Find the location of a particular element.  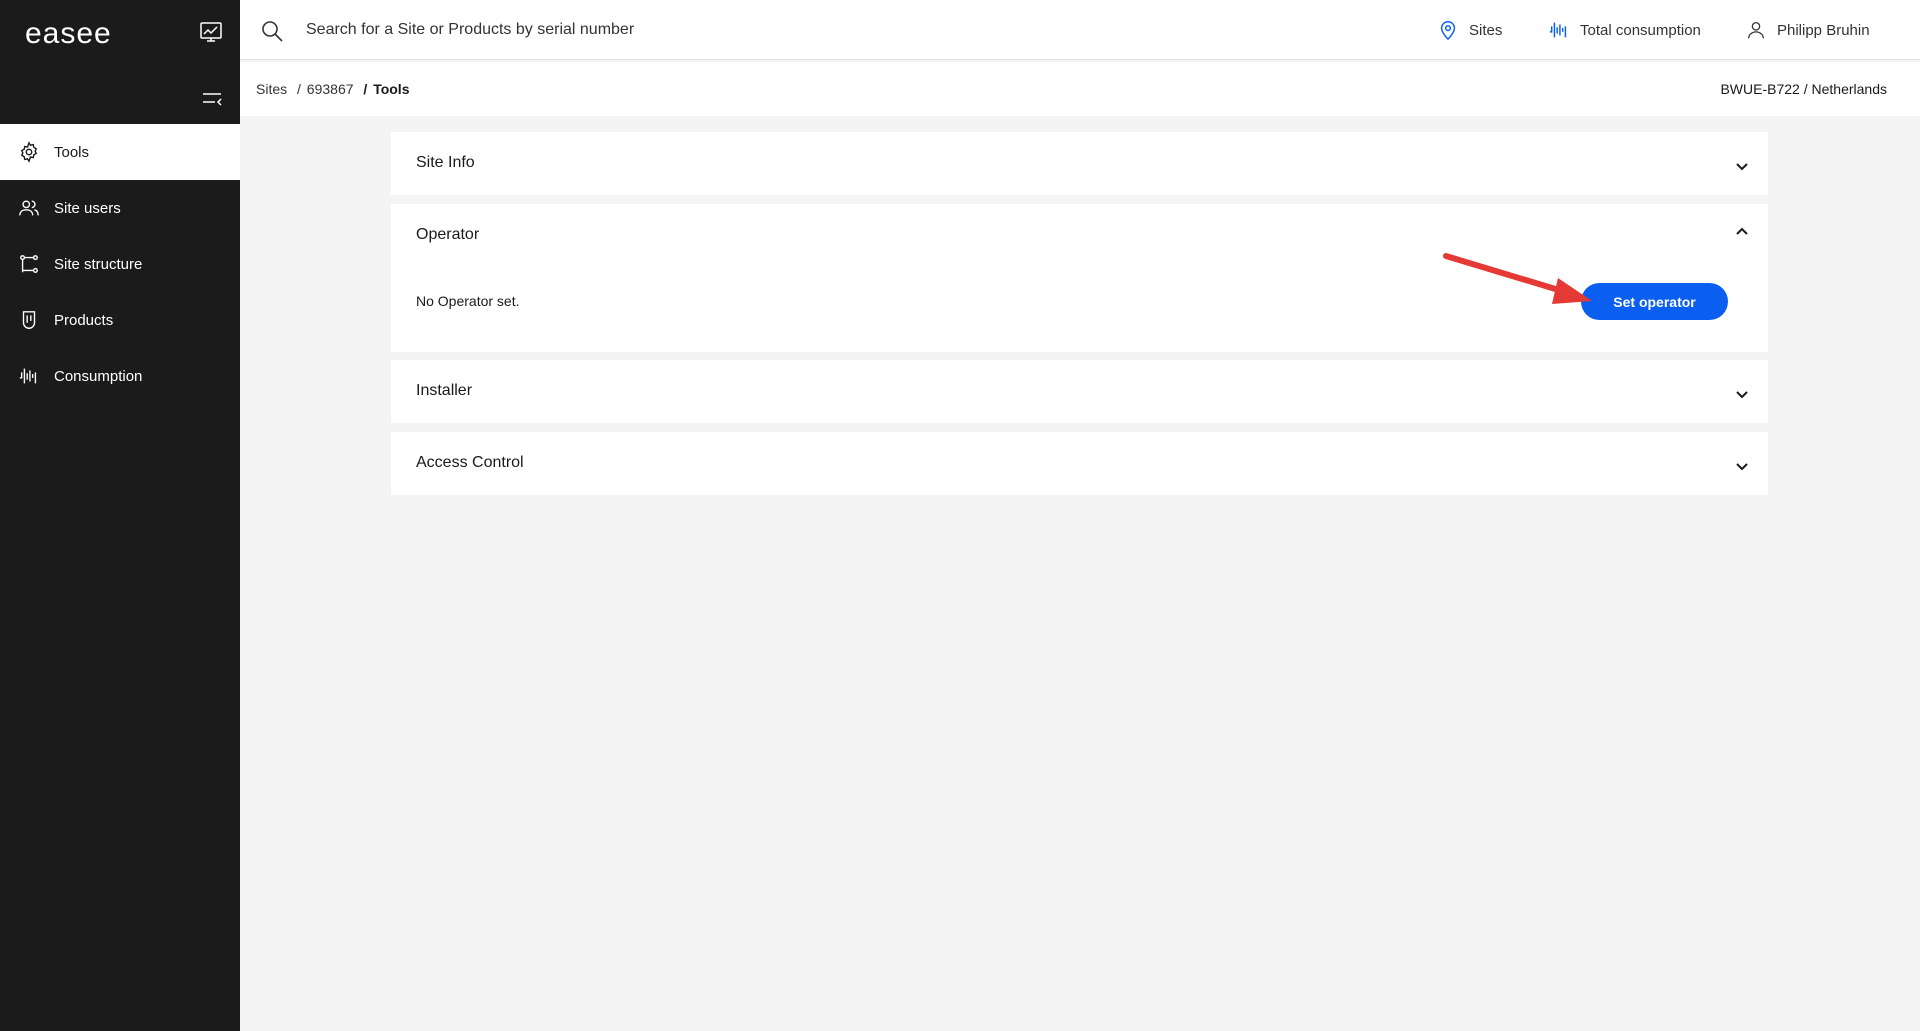

sites-link: Sites is located at coordinates (1469, 30).